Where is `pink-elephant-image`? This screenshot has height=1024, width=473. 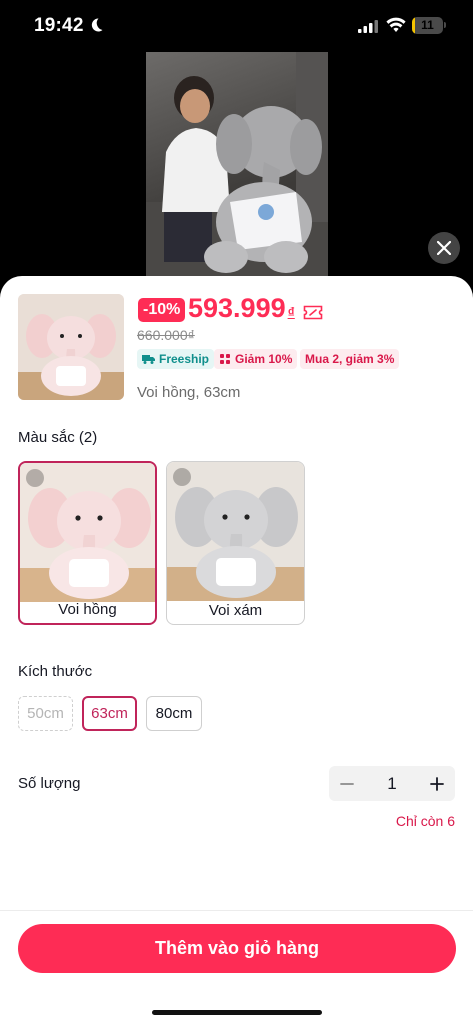
pink-elephant-image is located at coordinates (71, 347).